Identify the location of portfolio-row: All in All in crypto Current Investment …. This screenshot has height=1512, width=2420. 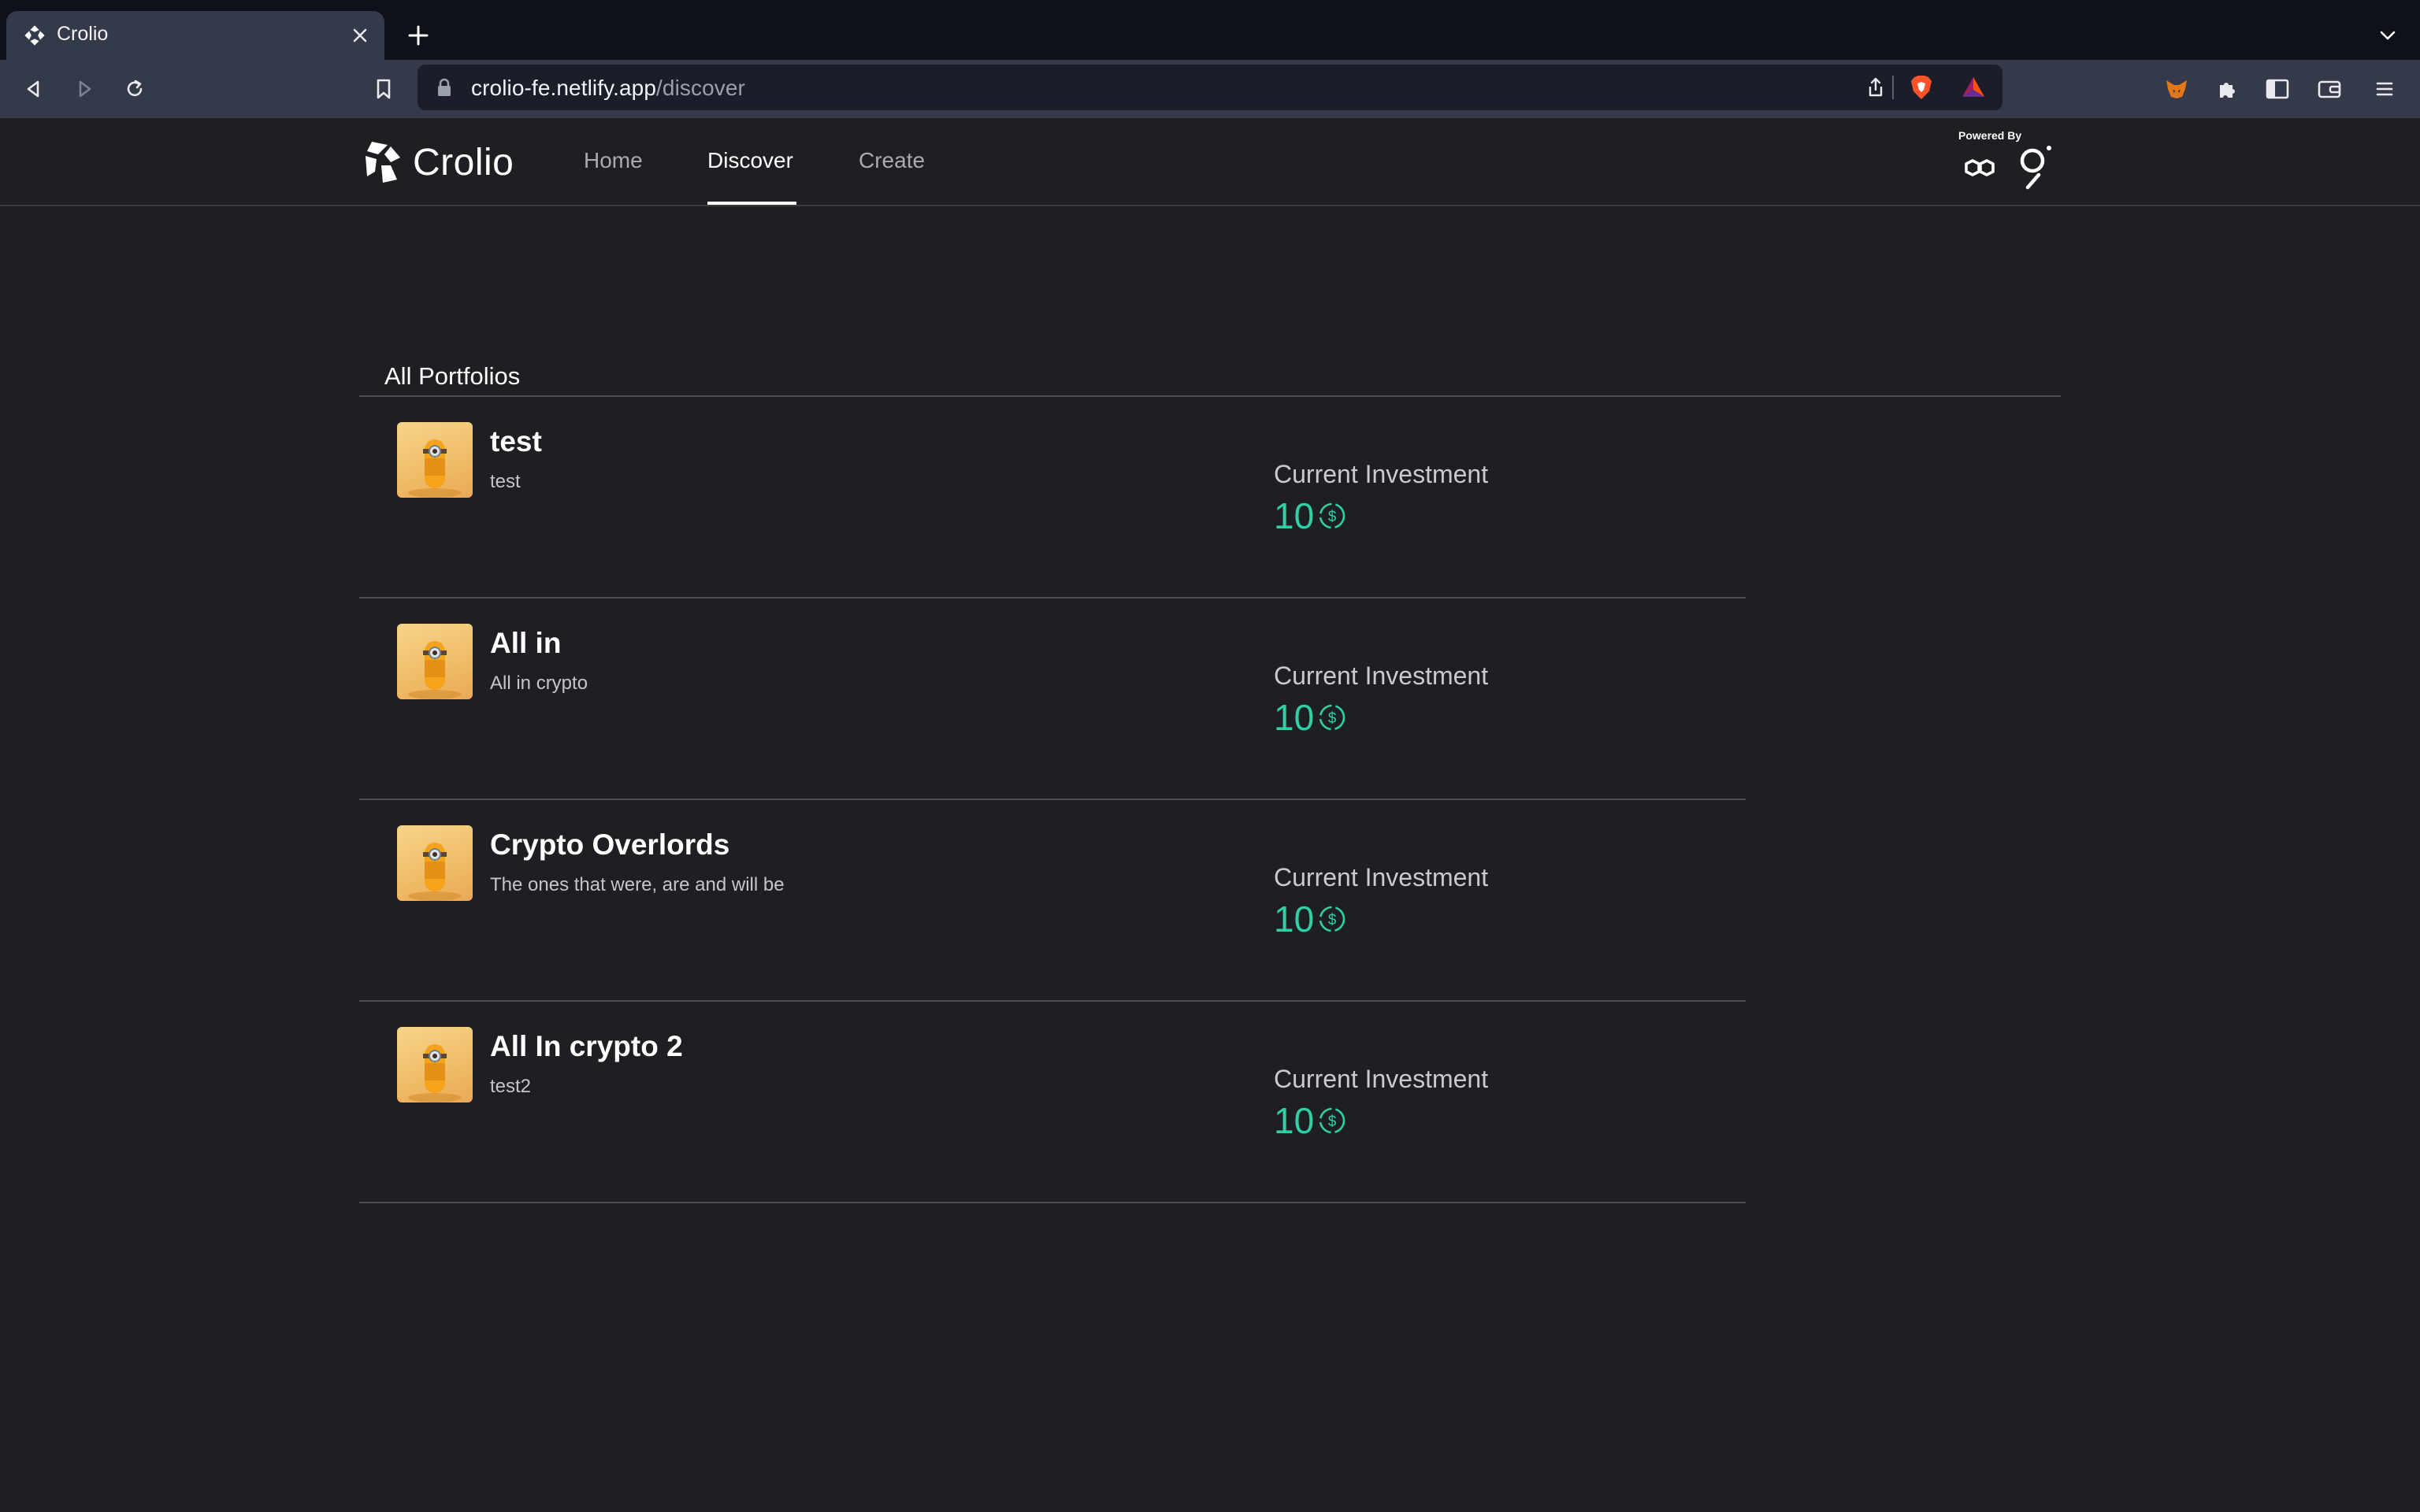
(1052, 699).